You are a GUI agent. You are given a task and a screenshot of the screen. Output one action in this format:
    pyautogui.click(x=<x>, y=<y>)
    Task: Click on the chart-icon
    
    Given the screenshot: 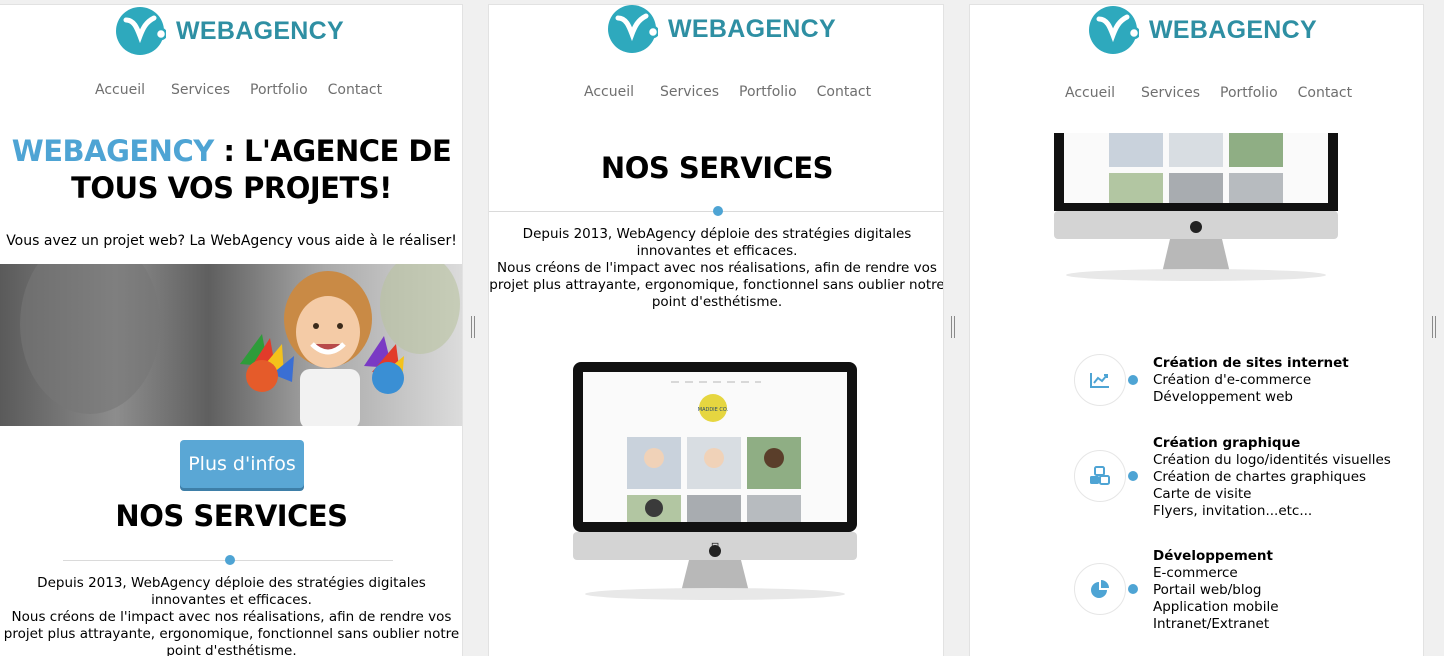 What is the action you would take?
    pyautogui.click(x=1100, y=380)
    